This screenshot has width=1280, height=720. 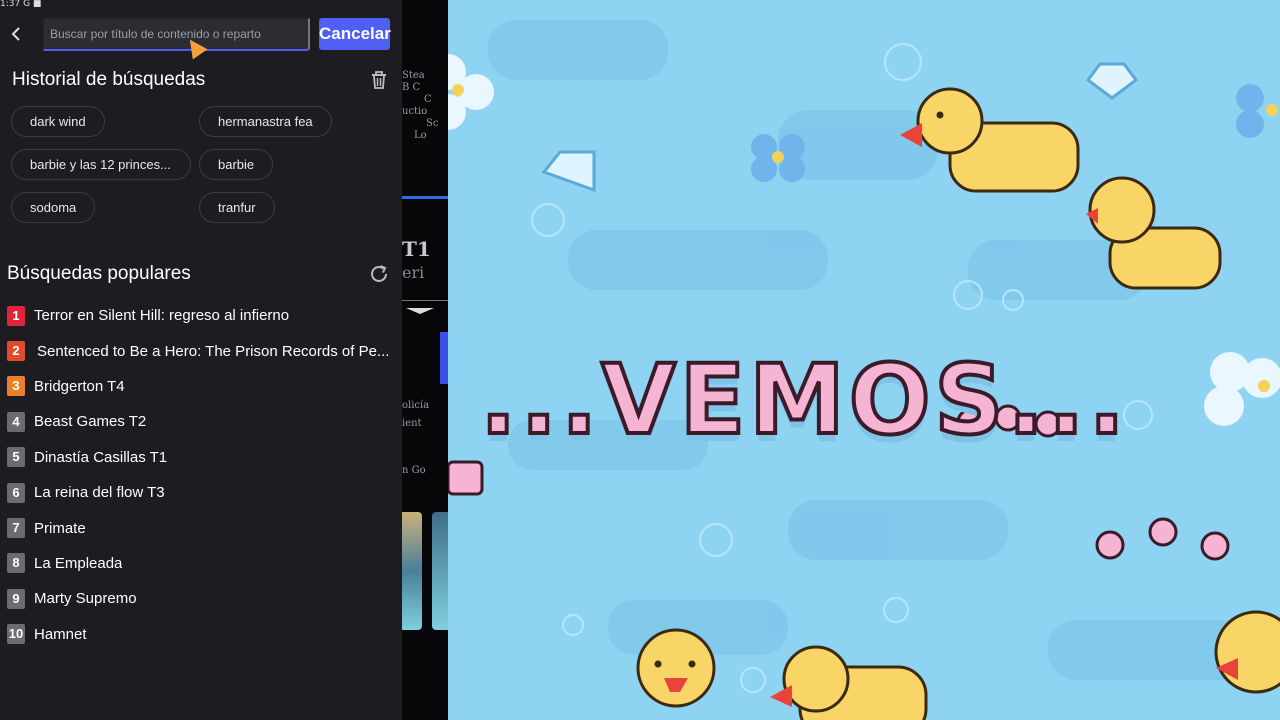 What do you see at coordinates (58, 121) in the screenshot?
I see `history-chip: dark wind` at bounding box center [58, 121].